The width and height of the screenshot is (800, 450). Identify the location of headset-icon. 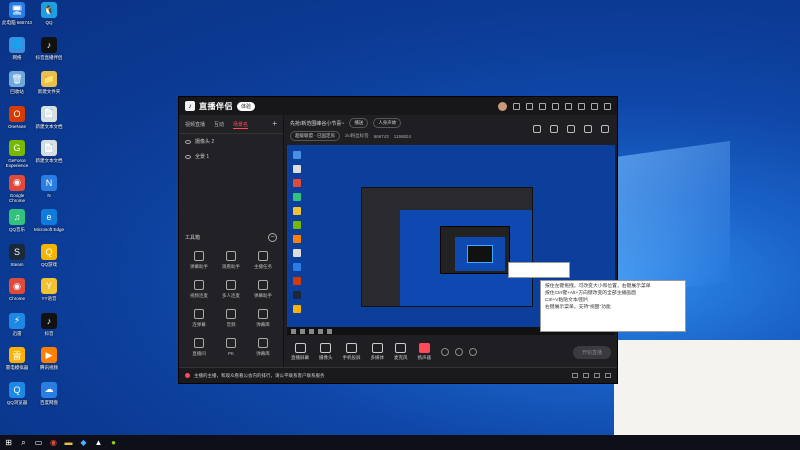
(516, 106).